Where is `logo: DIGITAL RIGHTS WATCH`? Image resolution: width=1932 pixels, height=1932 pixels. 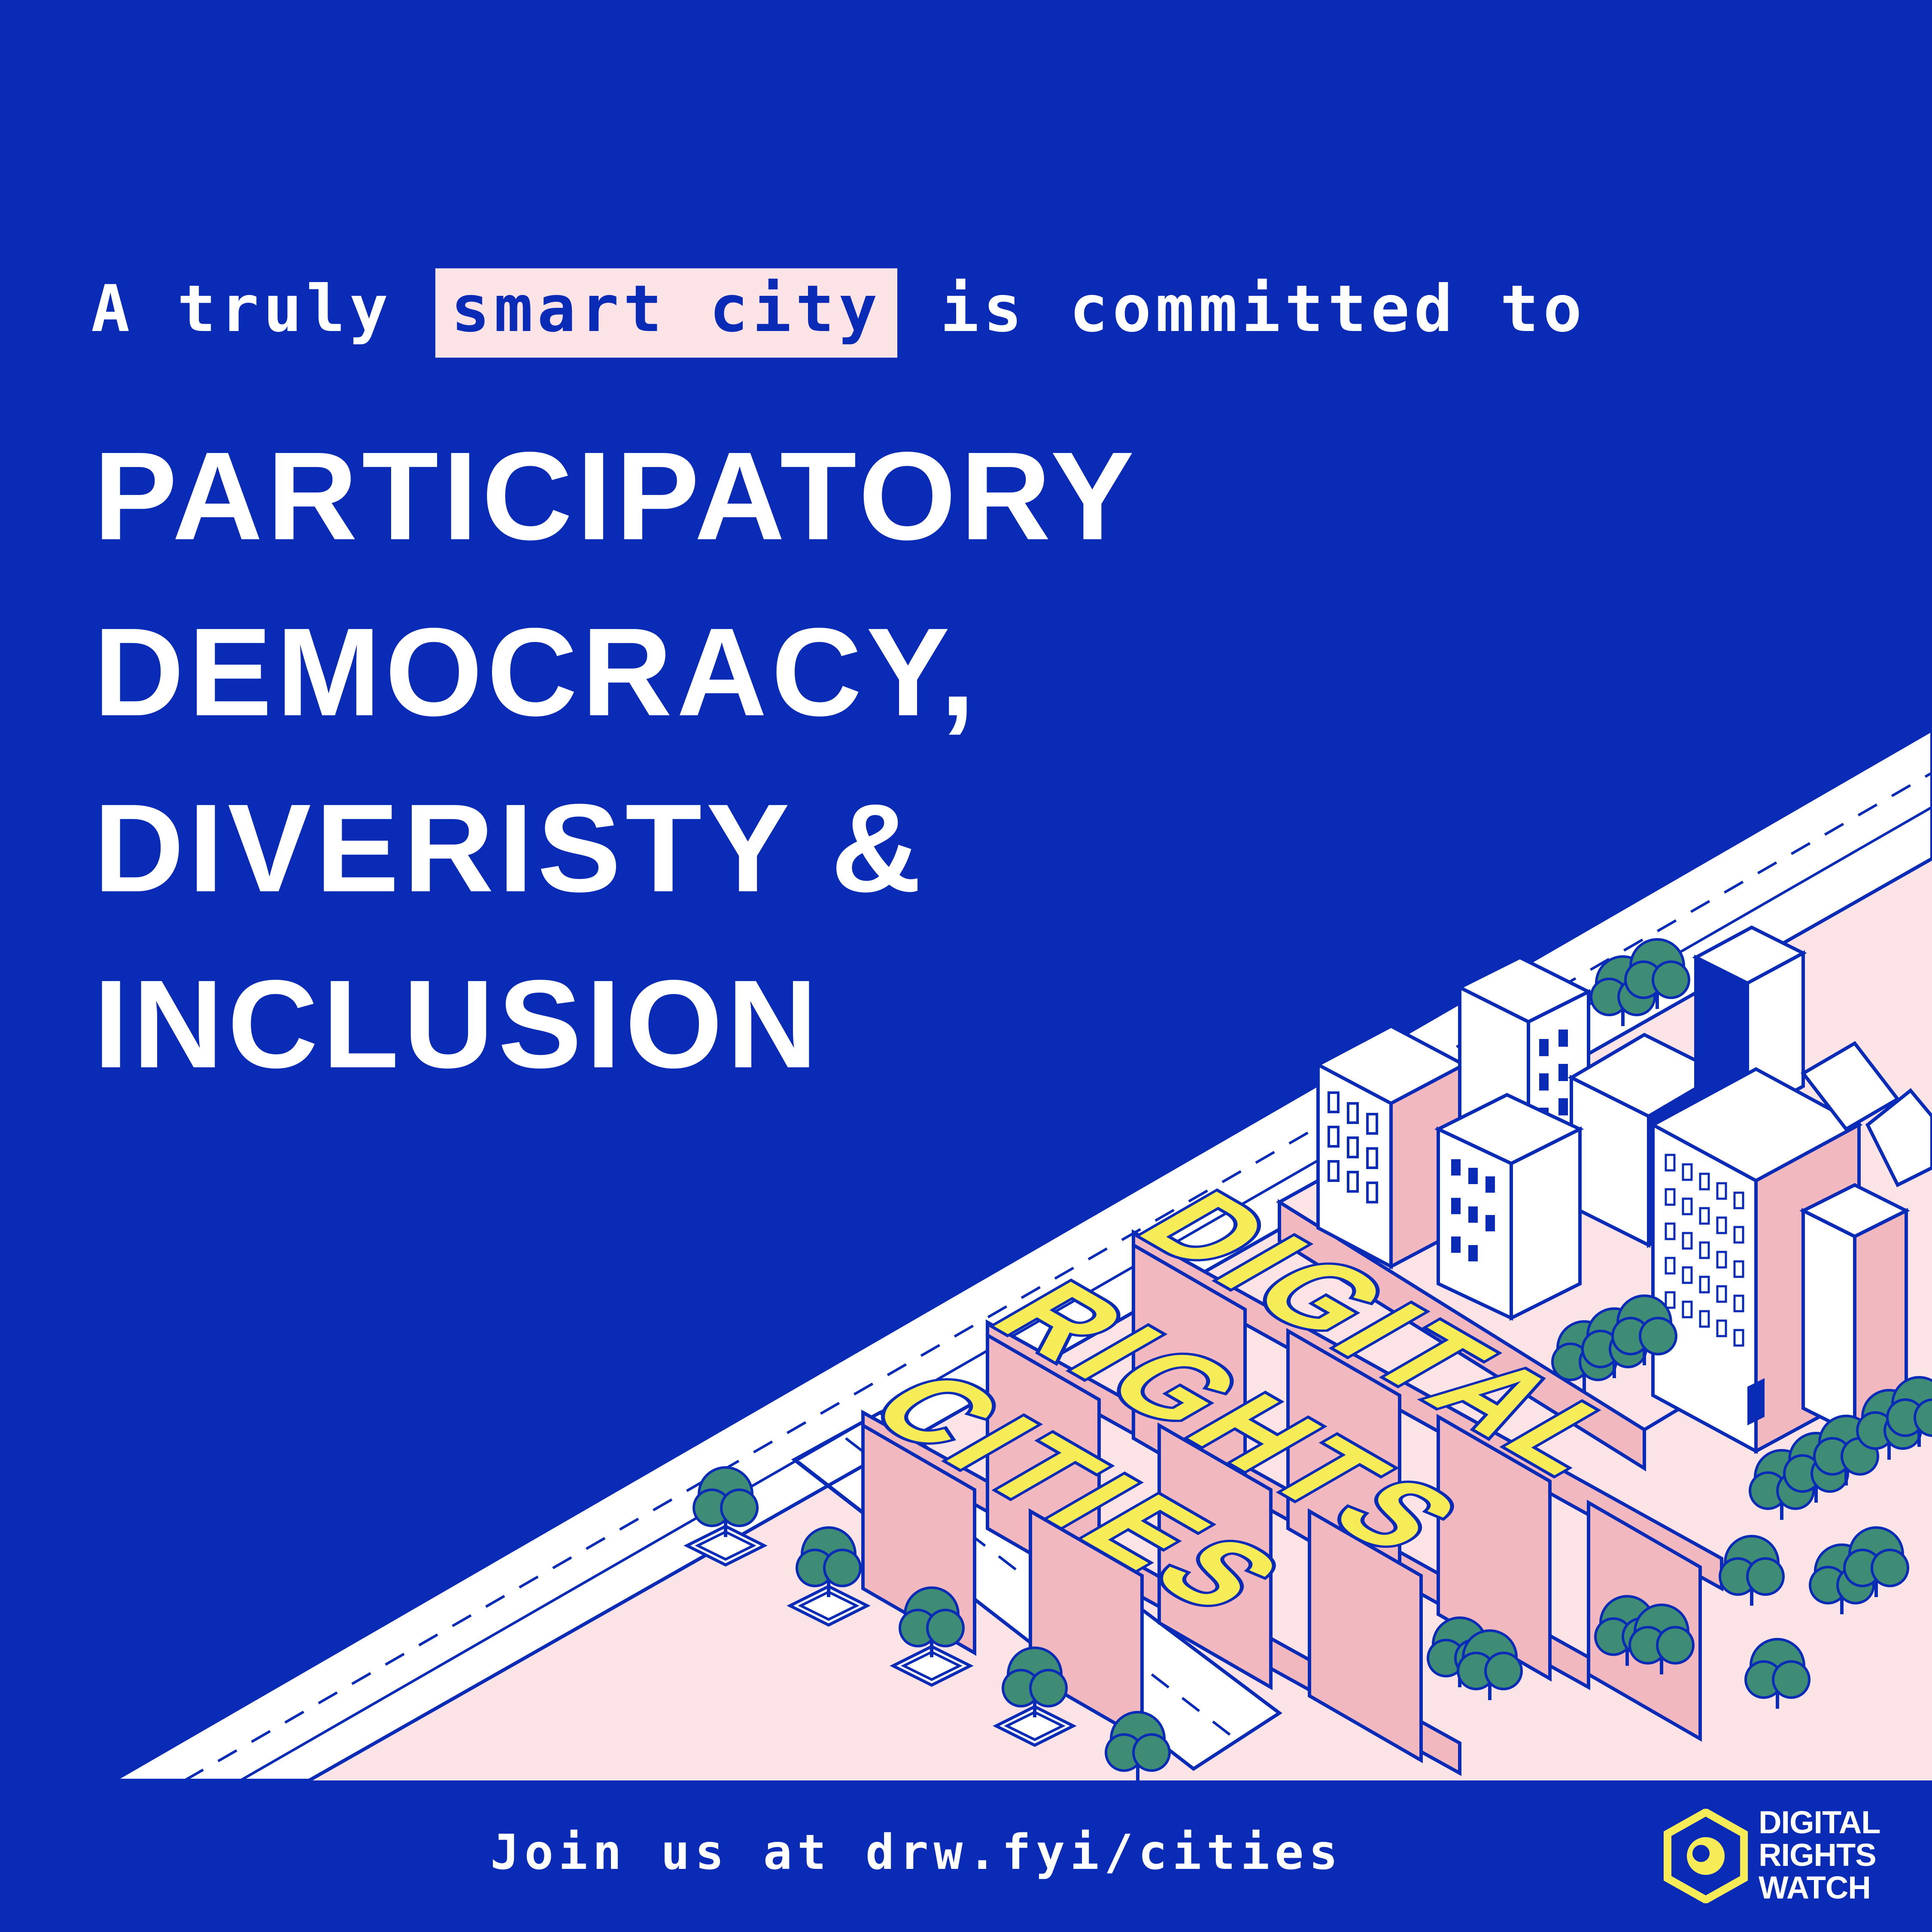 logo: DIGITAL RIGHTS WATCH is located at coordinates (1791, 1857).